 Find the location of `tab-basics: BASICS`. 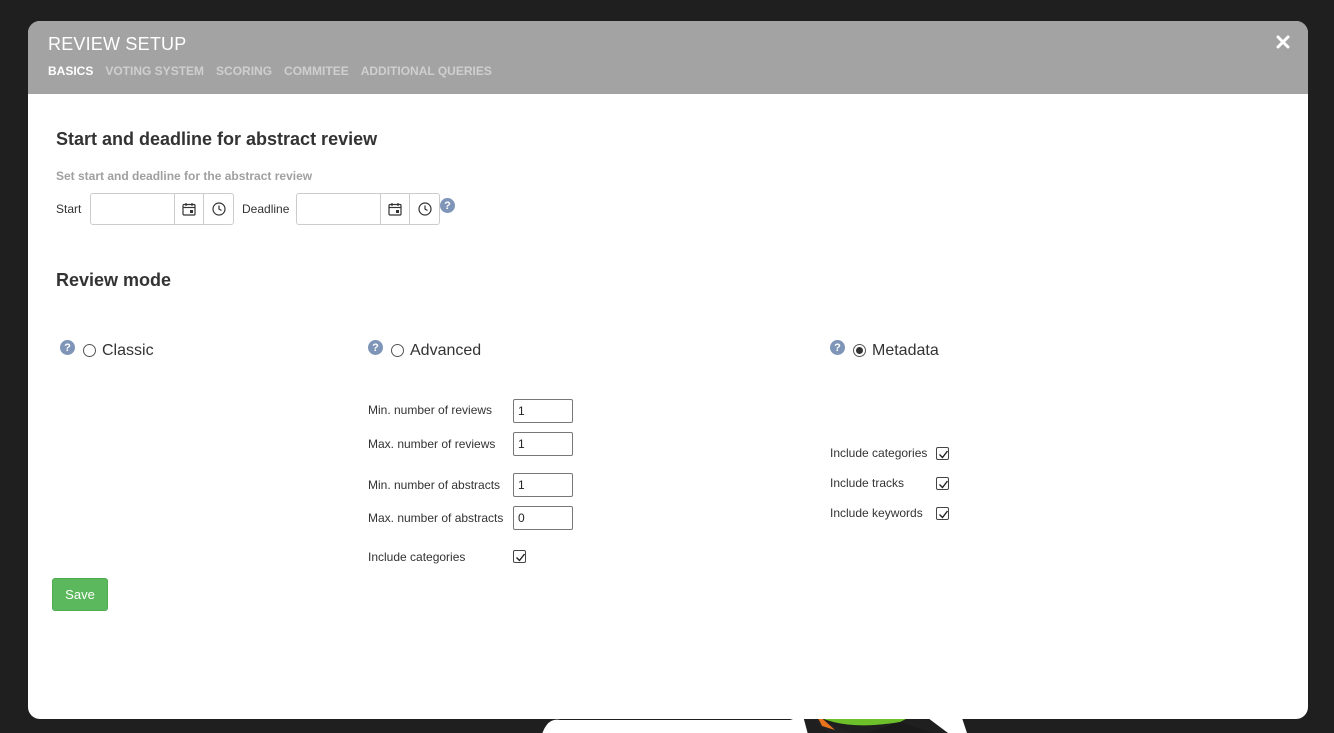

tab-basics: BASICS is located at coordinates (70, 71).